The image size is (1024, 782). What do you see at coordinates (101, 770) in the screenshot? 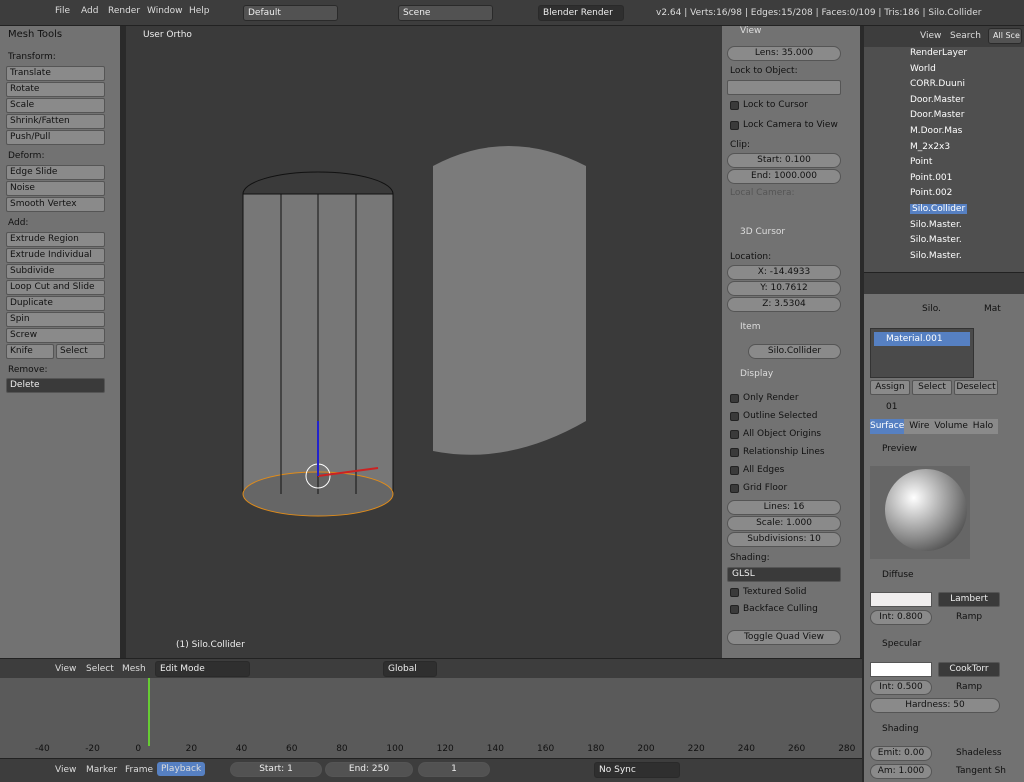
I see `tl-marker-menu: Marker` at bounding box center [101, 770].